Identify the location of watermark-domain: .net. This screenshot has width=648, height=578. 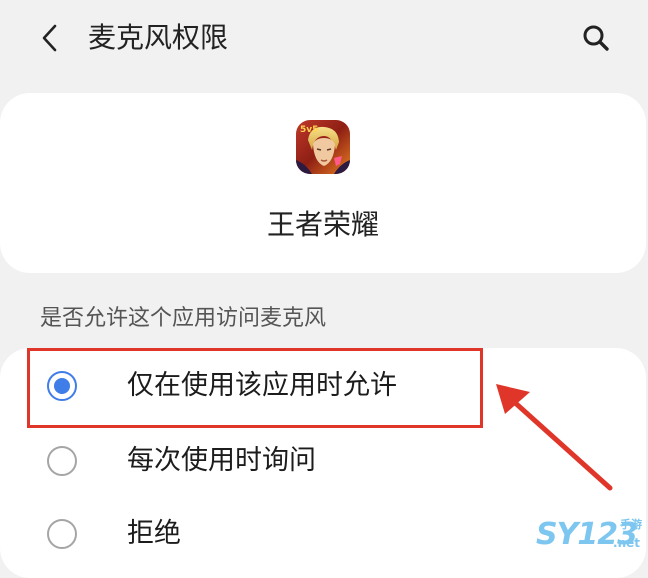
(626, 543).